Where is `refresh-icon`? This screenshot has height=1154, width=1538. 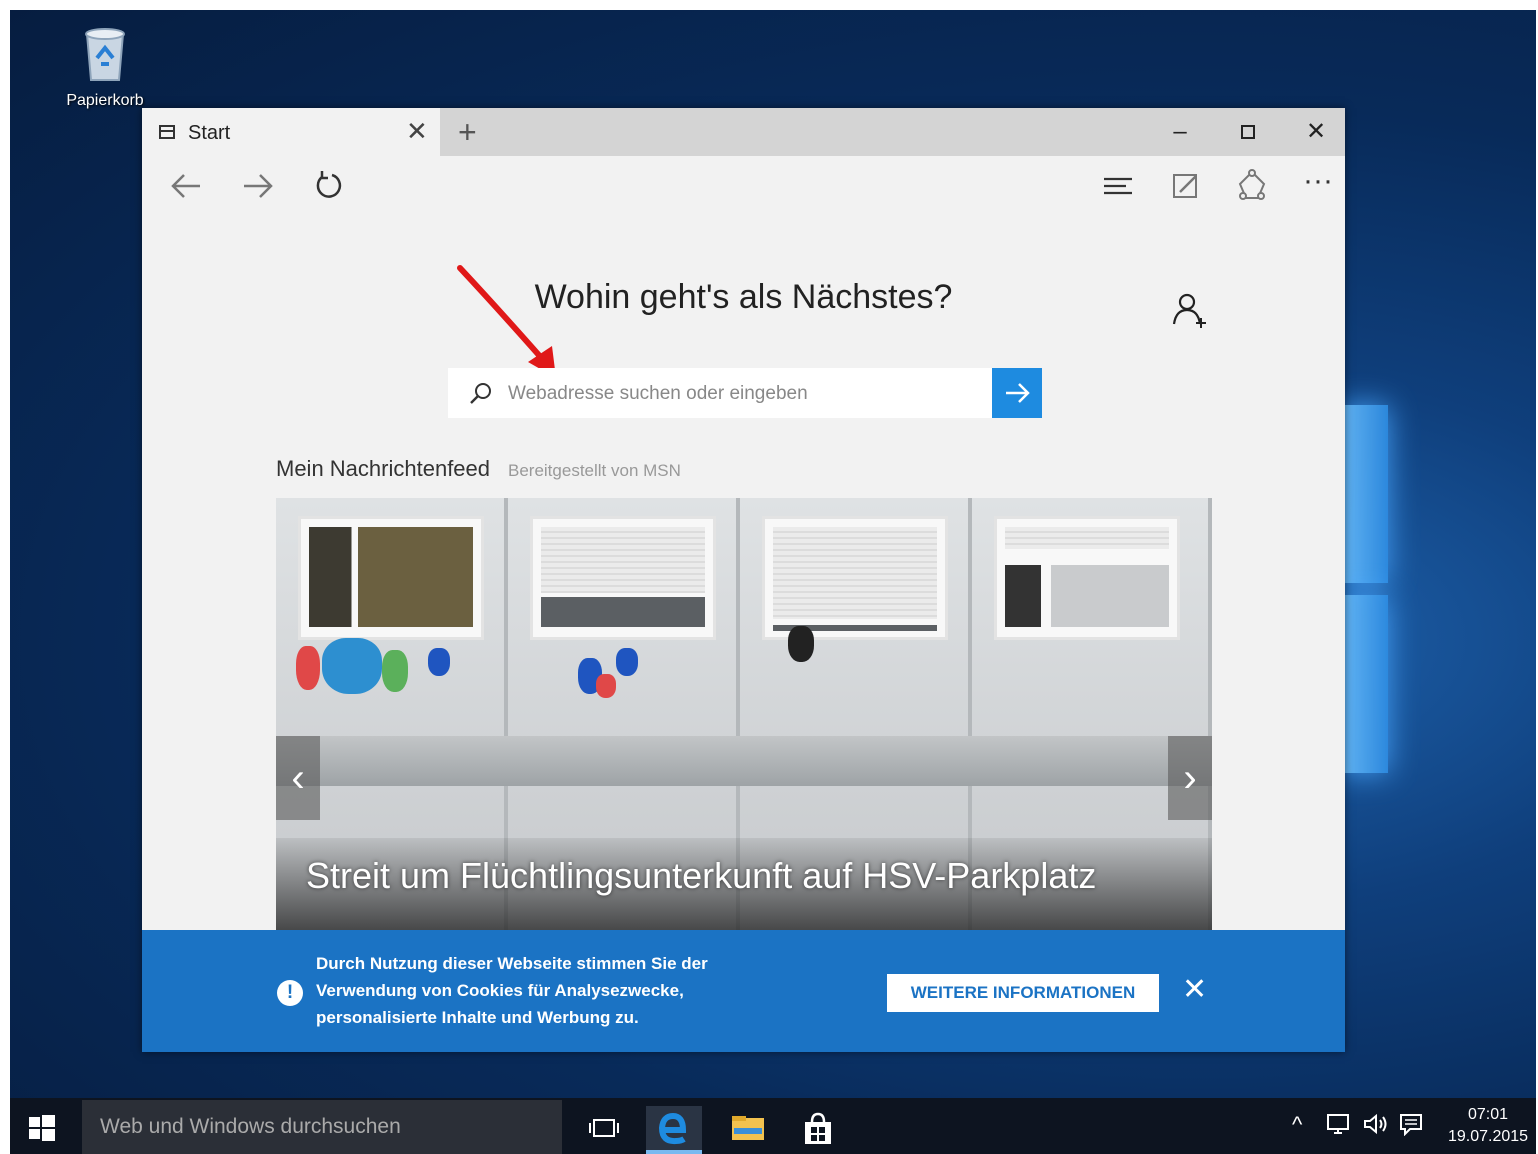
refresh-icon is located at coordinates (330, 186).